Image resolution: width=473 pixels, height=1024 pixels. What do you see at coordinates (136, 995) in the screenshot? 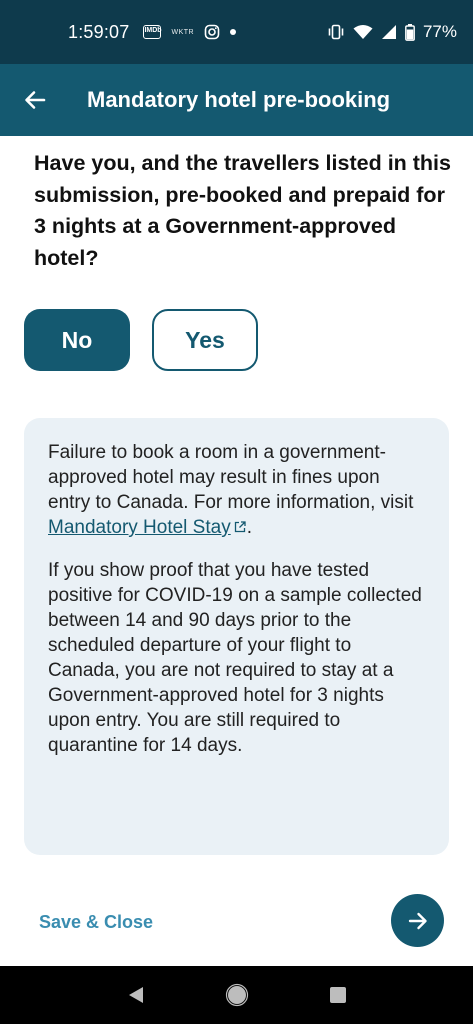
I see `nav-back-icon` at bounding box center [136, 995].